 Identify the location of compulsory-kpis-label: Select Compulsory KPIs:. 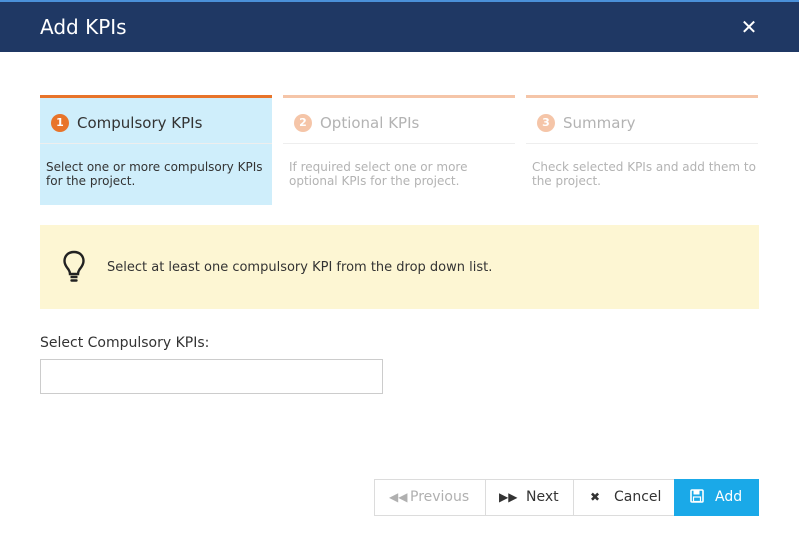
(125, 343).